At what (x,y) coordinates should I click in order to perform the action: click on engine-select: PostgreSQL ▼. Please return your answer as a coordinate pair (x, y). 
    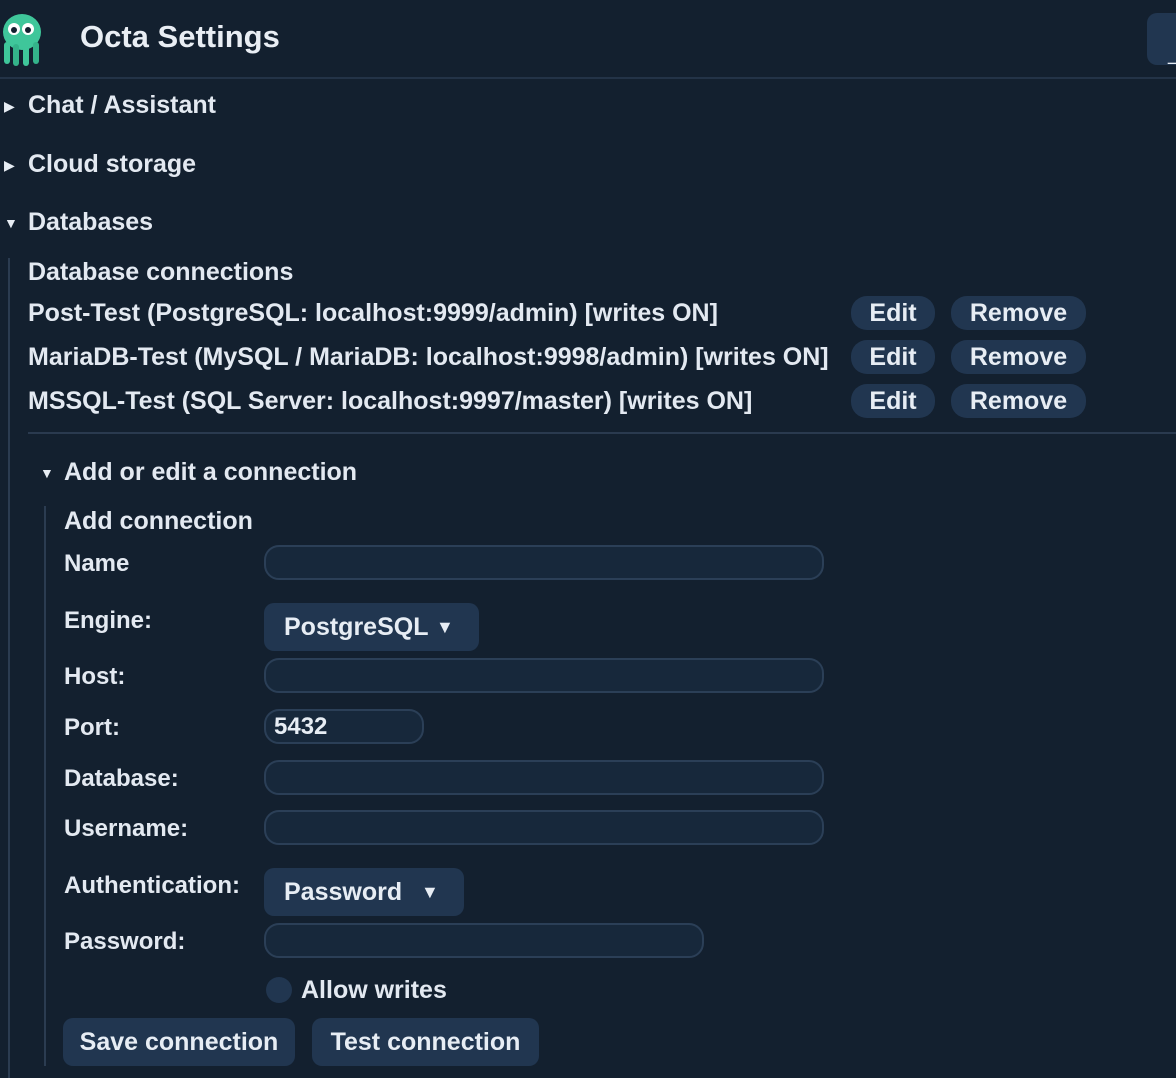
    Looking at the image, I should click on (371, 627).